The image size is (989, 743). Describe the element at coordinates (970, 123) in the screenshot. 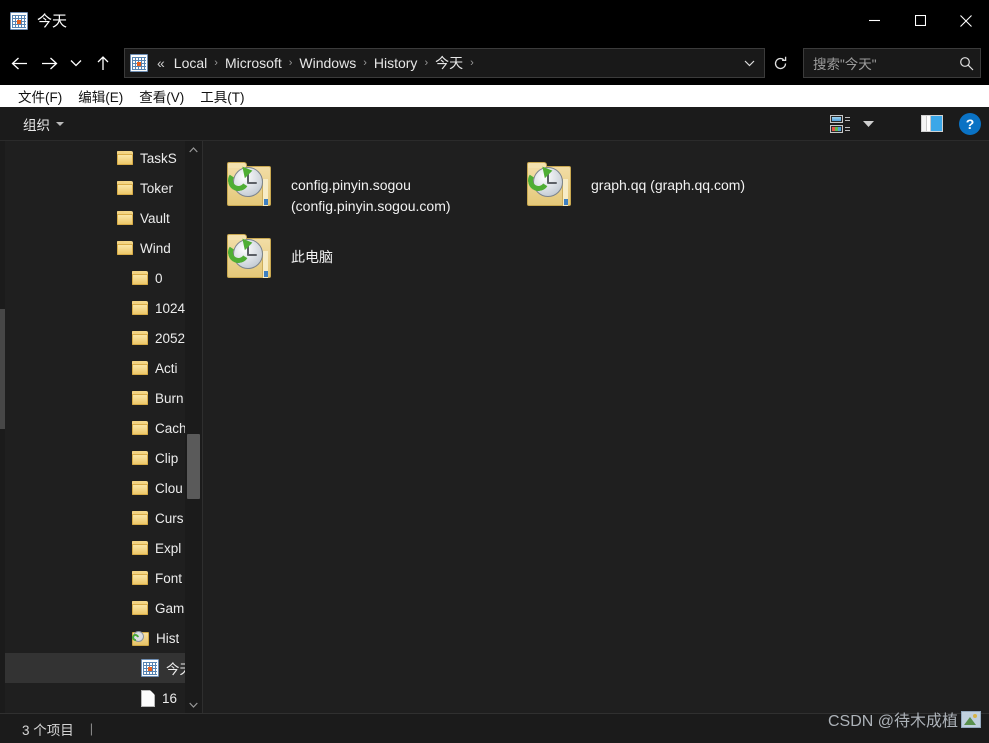

I see `help-button: ?` at that location.